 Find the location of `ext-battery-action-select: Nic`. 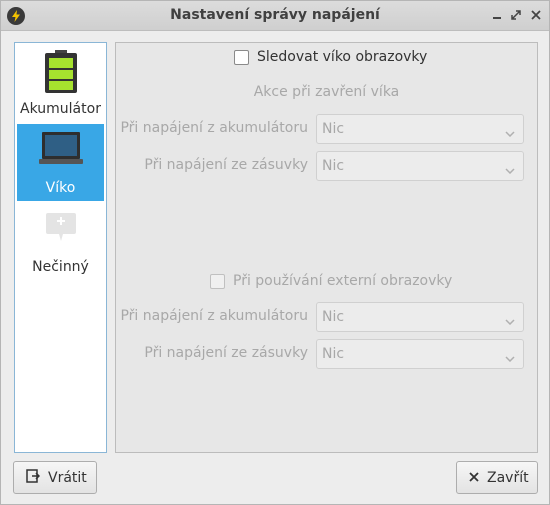

ext-battery-action-select: Nic is located at coordinates (420, 317).